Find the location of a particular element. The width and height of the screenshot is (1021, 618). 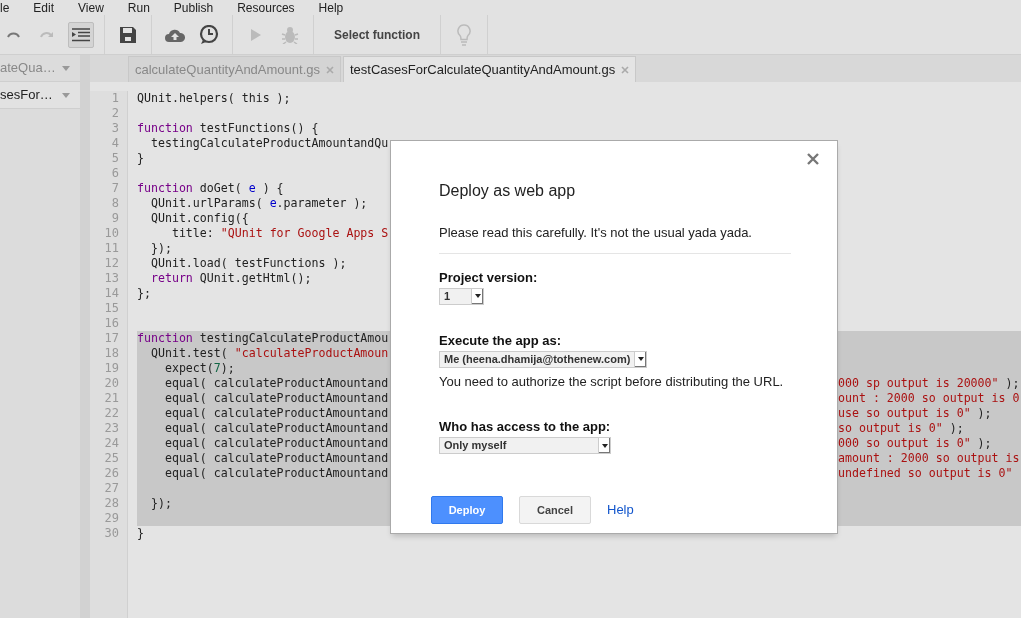

intro-text: Please read this carefully. It's not the usual yada yada. is located at coordinates (615, 238).